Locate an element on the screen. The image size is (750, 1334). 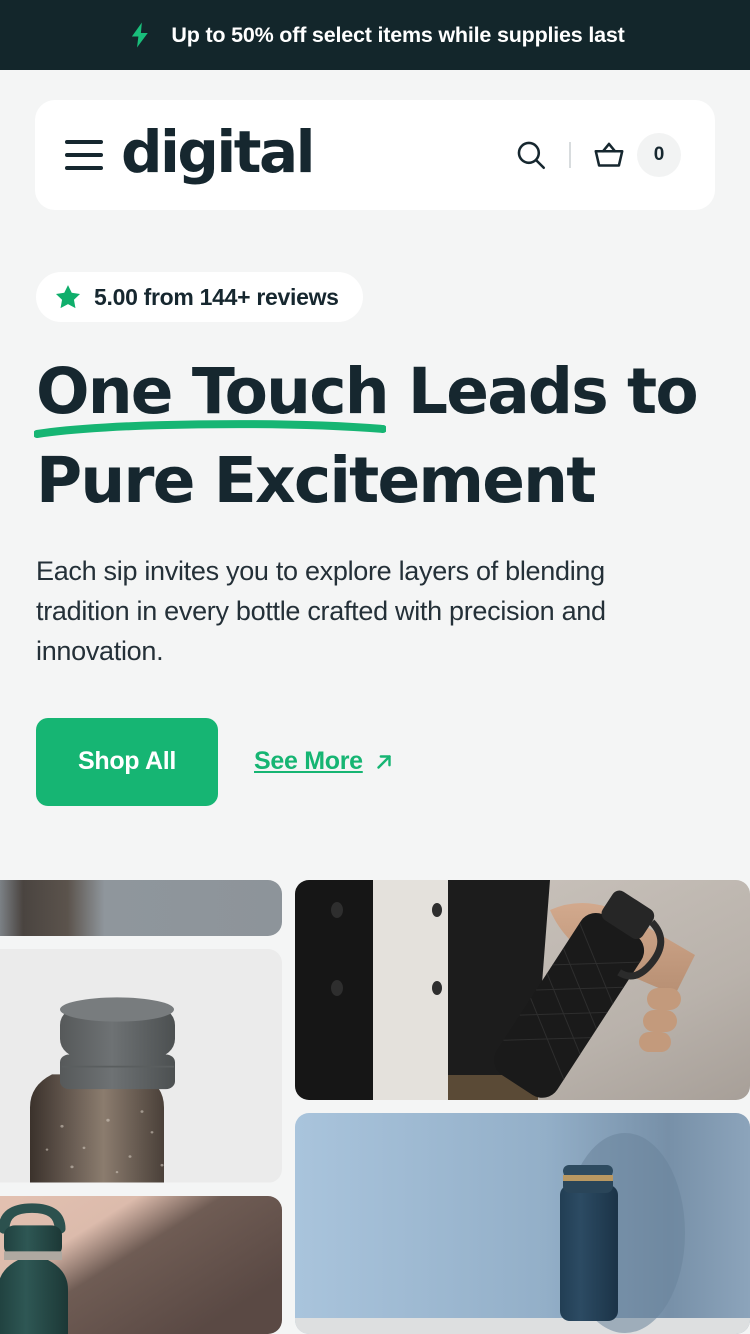
gallery-column-left is located at coordinates (141, 1107).